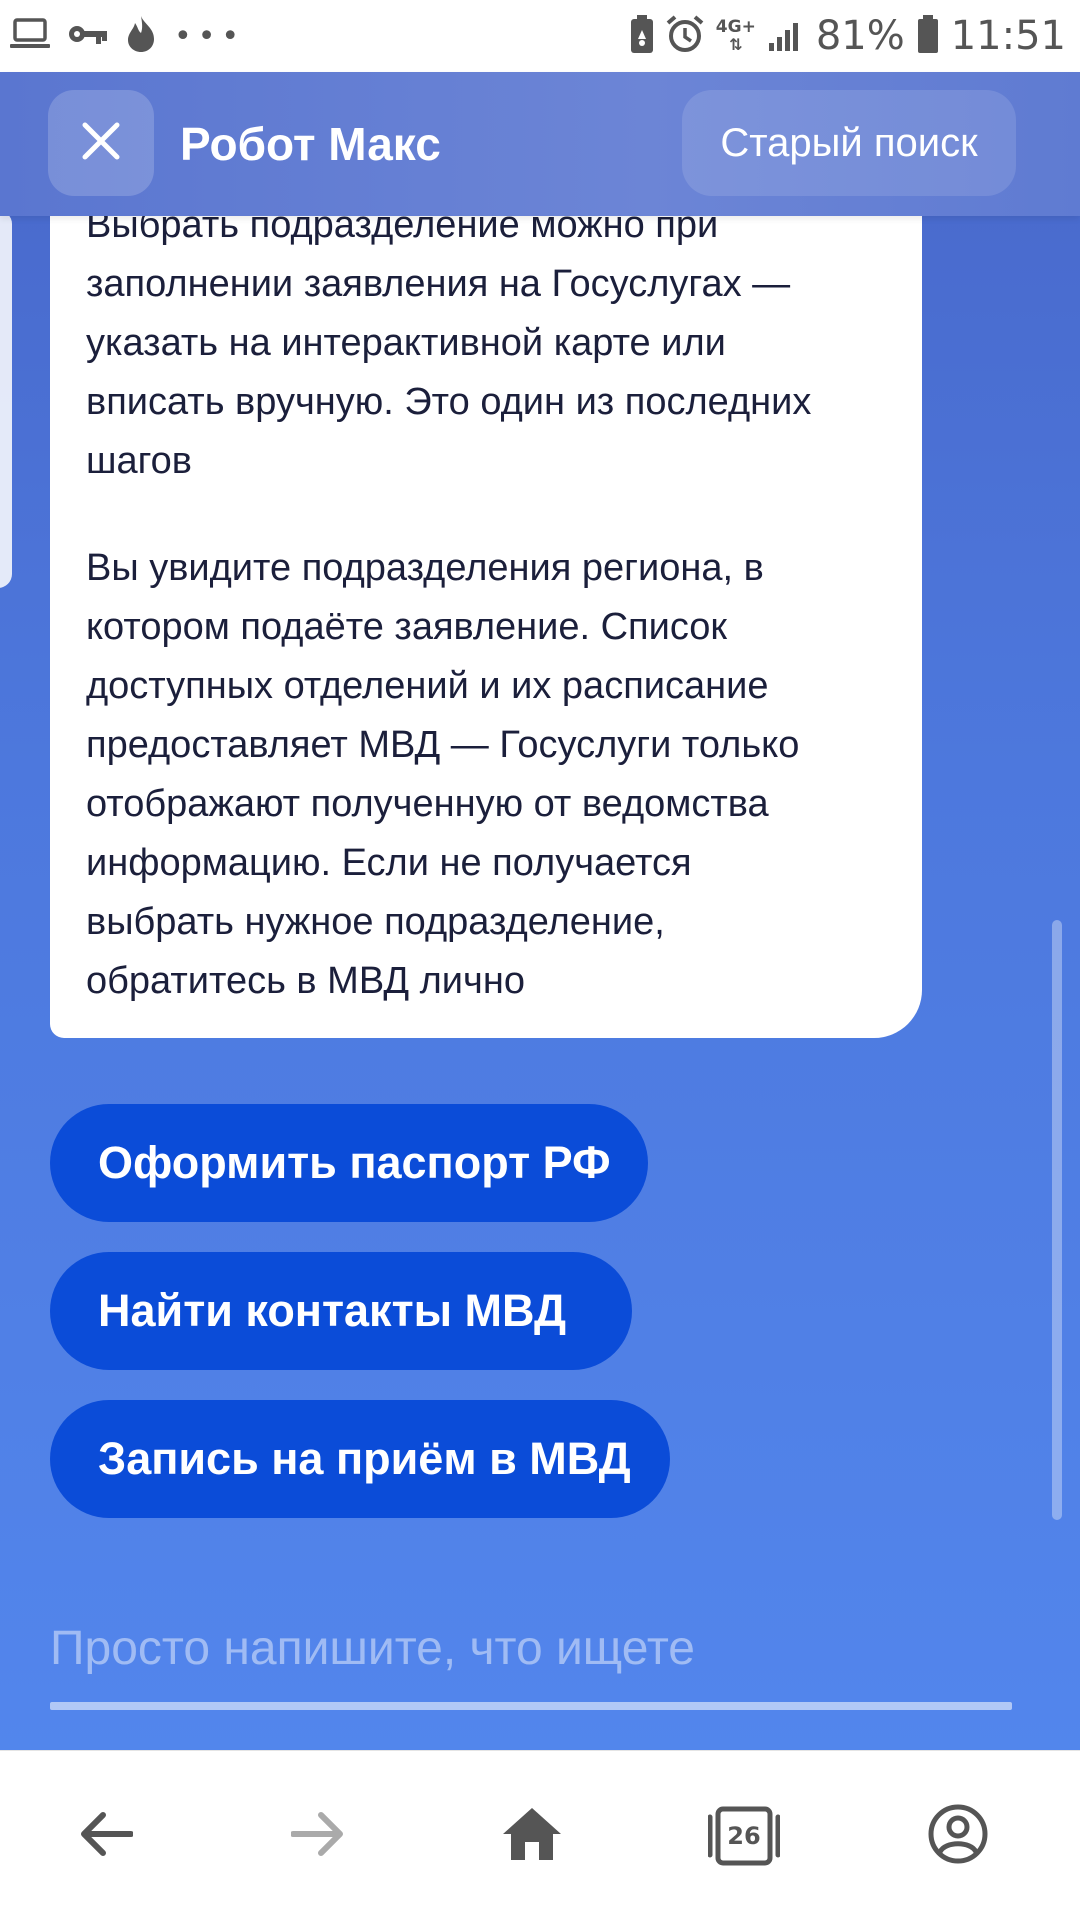 This screenshot has height=1920, width=1080. I want to click on network-type: 4G+ ⇅, so click(735, 35).